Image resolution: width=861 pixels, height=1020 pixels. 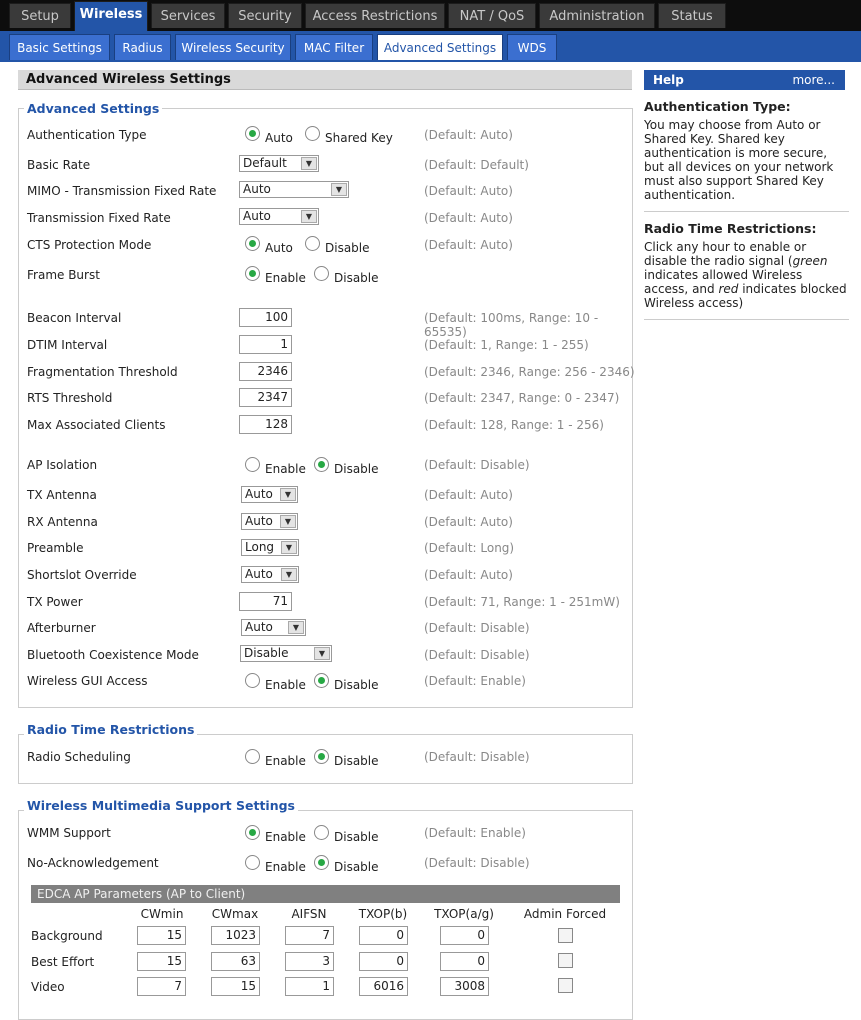 What do you see at coordinates (309, 914) in the screenshot?
I see `col-aifsn: AIFSN` at bounding box center [309, 914].